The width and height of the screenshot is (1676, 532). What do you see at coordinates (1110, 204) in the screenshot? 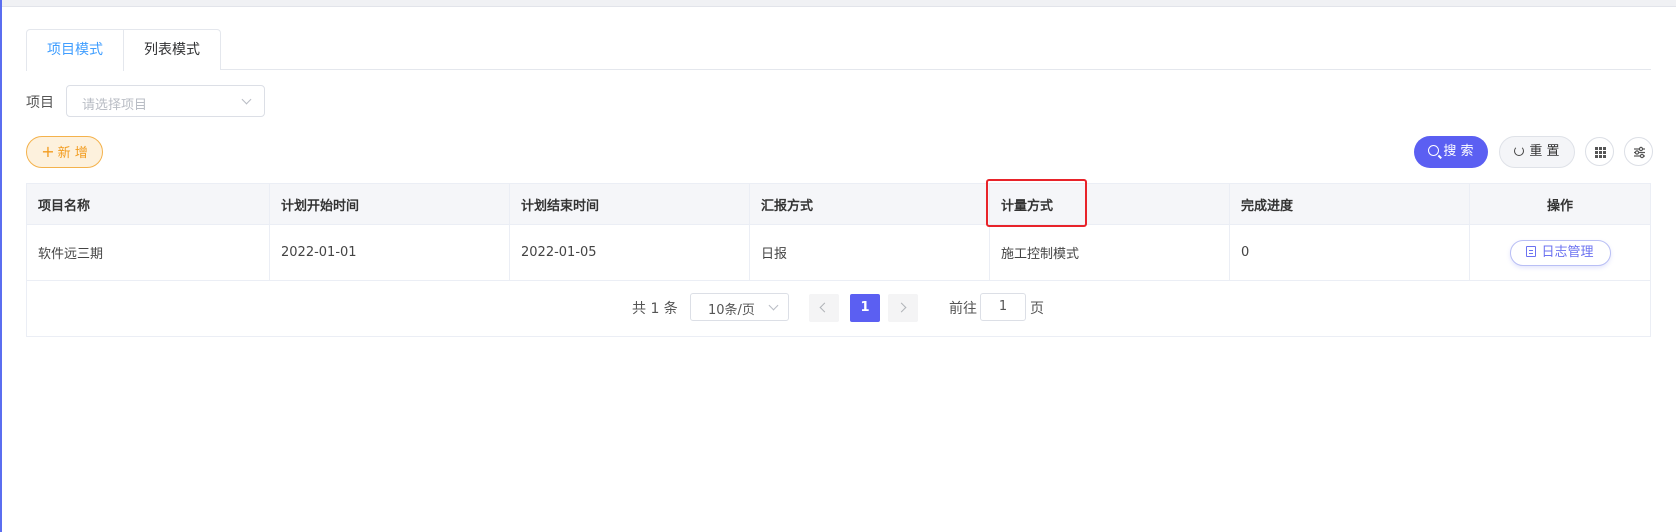
I see `header-measure-method: 计量方式` at bounding box center [1110, 204].